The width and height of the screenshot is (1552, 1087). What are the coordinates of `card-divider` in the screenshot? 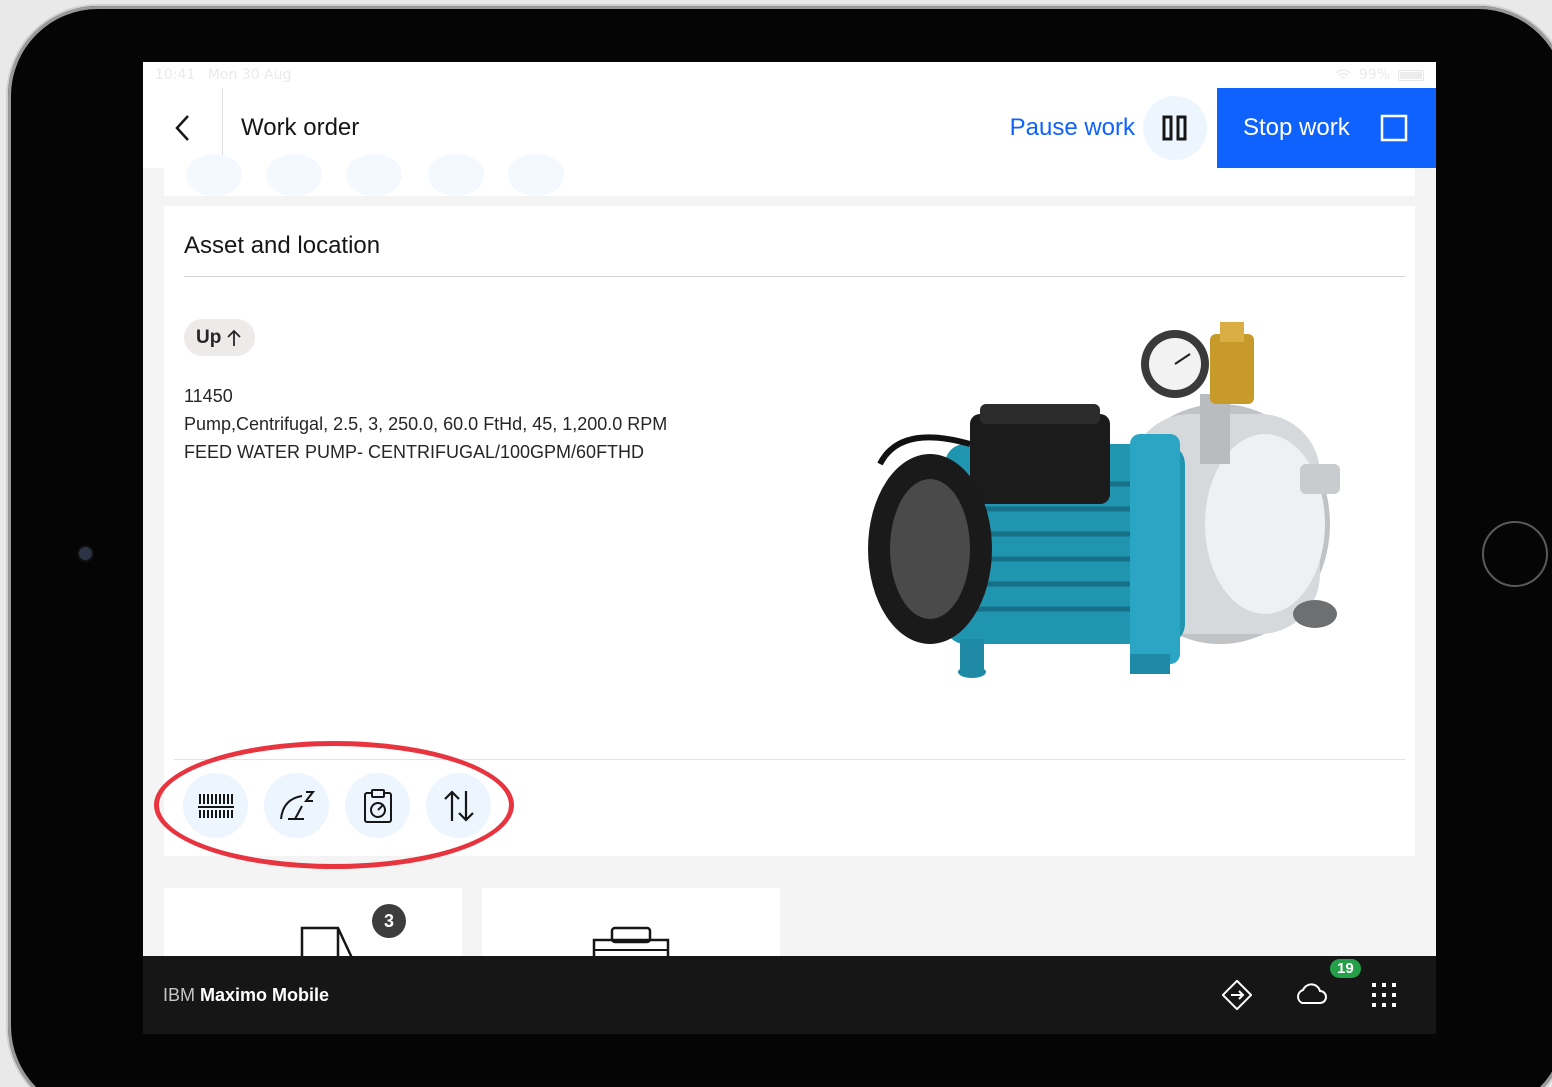 It's located at (794, 276).